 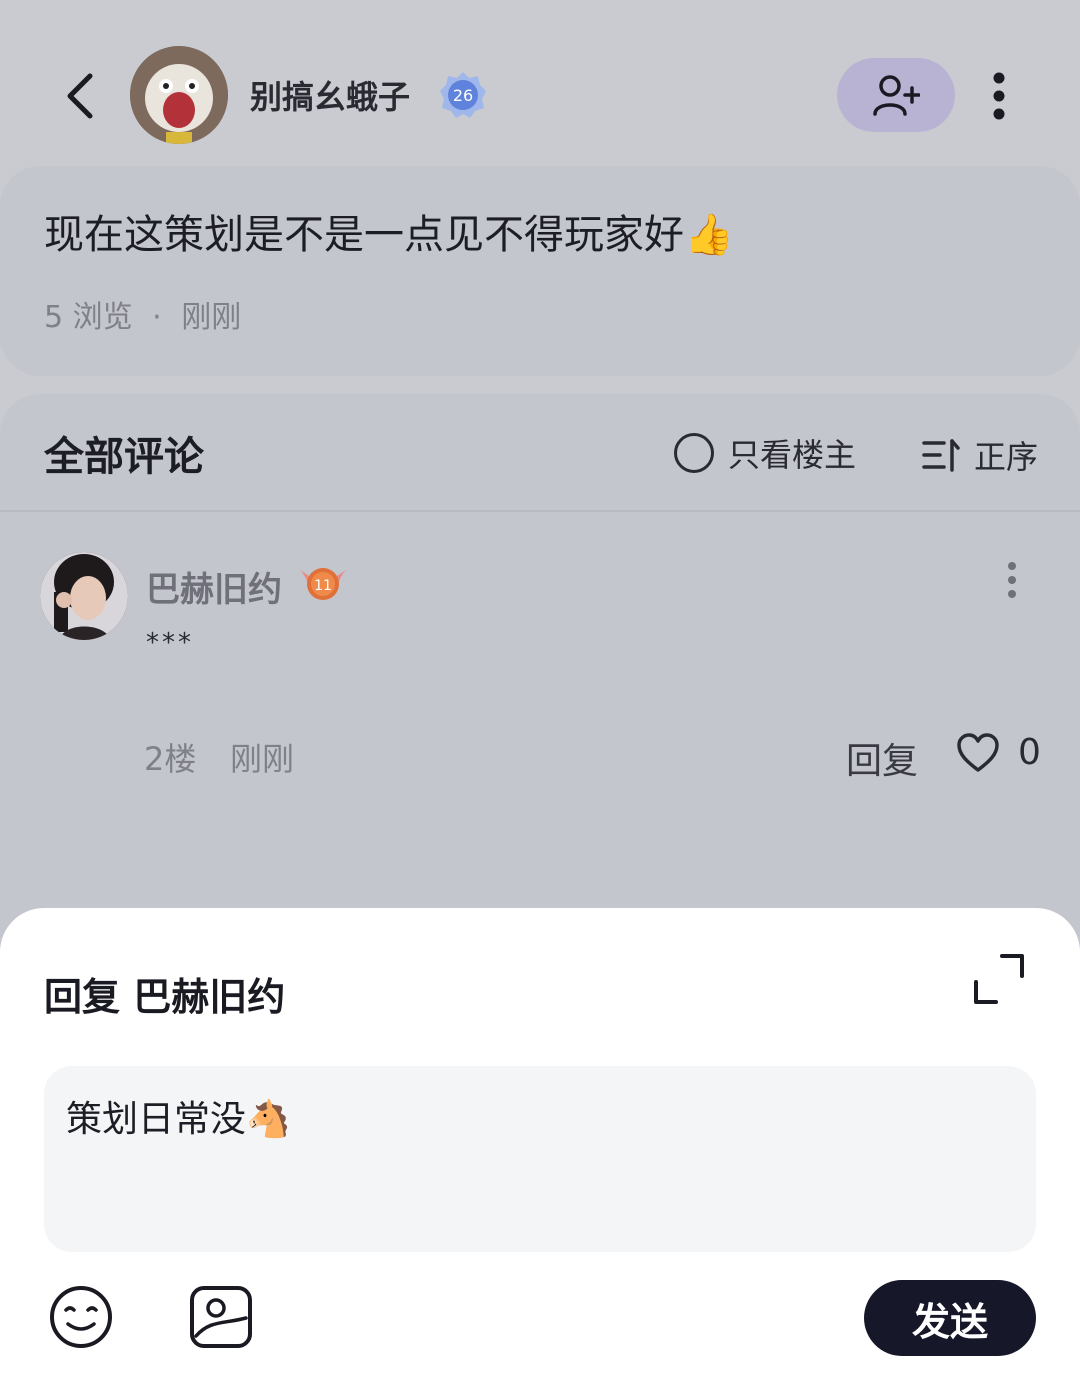 I want to click on follow-button, so click(x=896, y=95).